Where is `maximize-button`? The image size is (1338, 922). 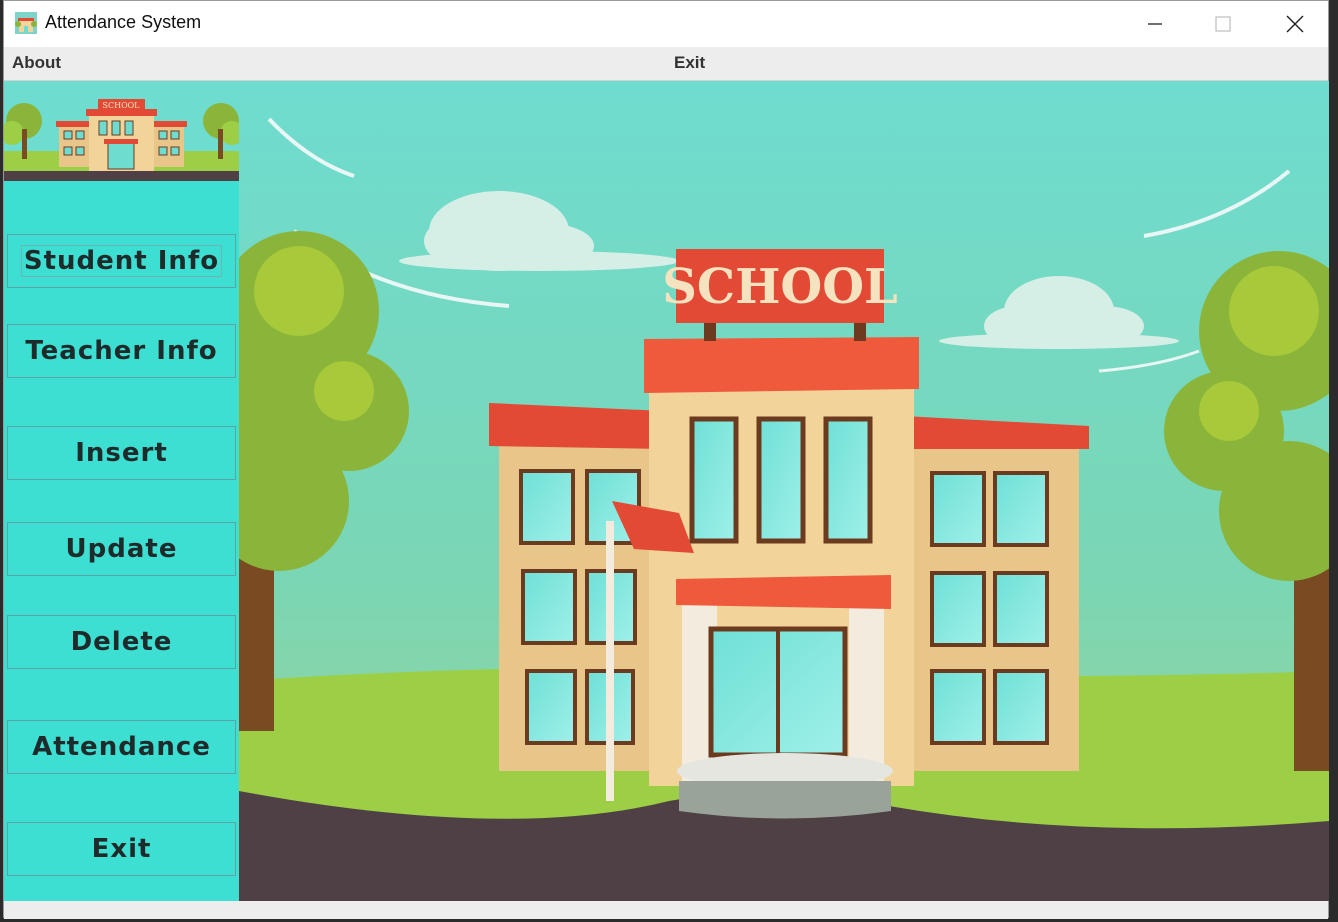
maximize-button is located at coordinates (1223, 24).